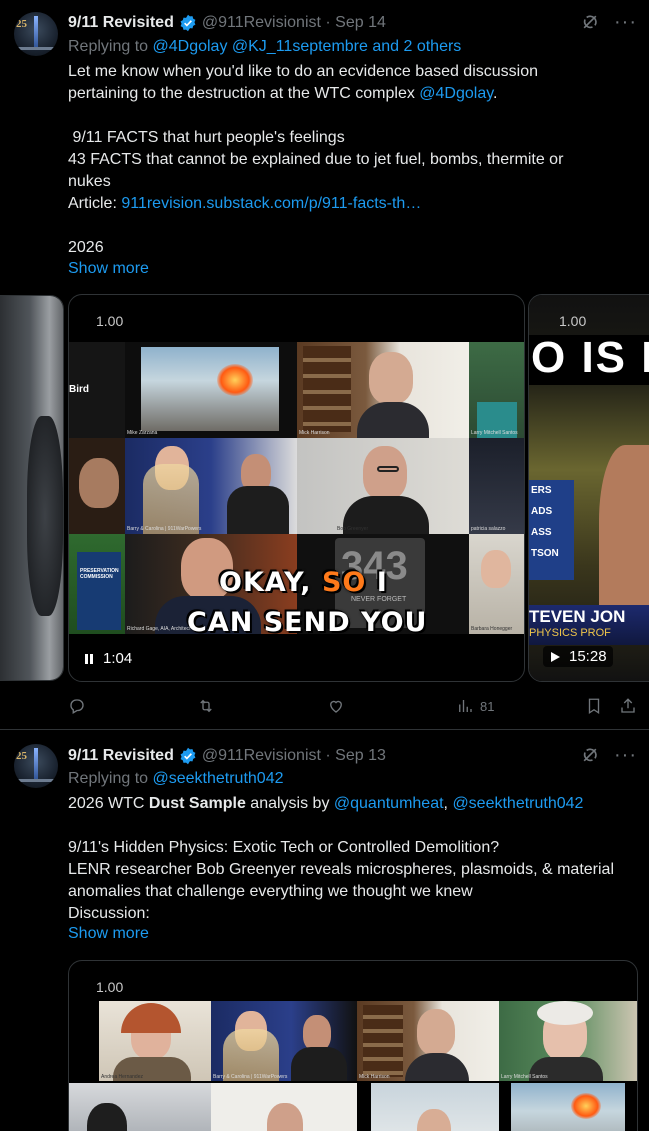 This screenshot has width=649, height=1131. Describe the element at coordinates (355, 706) in the screenshot. I see `tweet-actions: 81` at that location.